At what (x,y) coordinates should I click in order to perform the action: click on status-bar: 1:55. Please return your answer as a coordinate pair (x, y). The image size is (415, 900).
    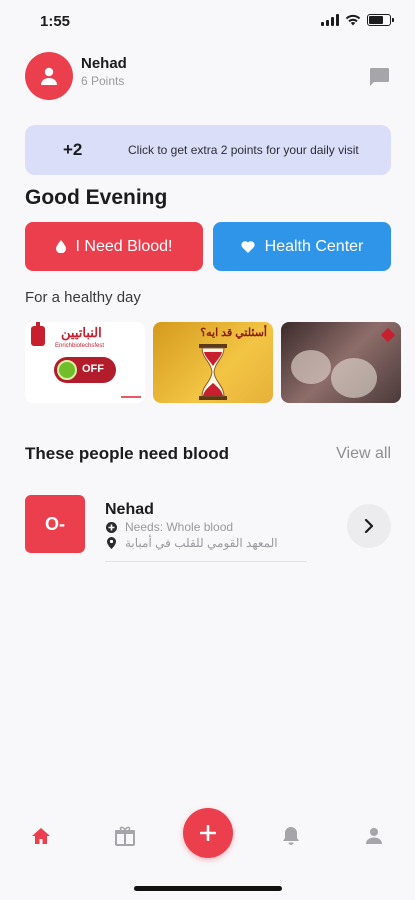
    Looking at the image, I should click on (207, 22).